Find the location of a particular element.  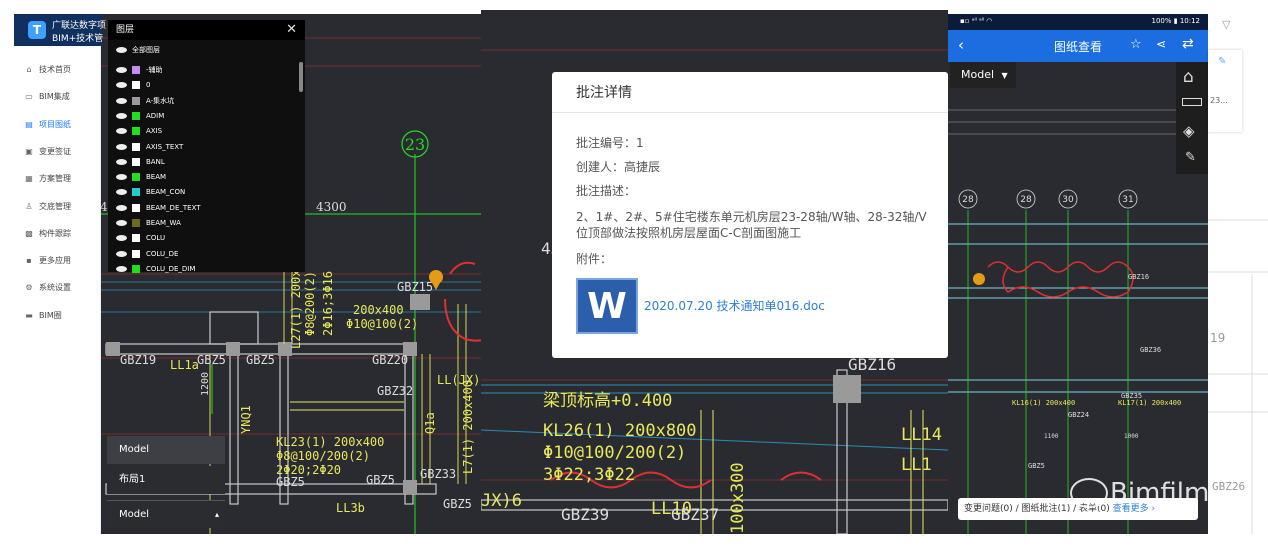

brand-header: T 广联达数字项 BIM+技术管 is located at coordinates (60, 30).